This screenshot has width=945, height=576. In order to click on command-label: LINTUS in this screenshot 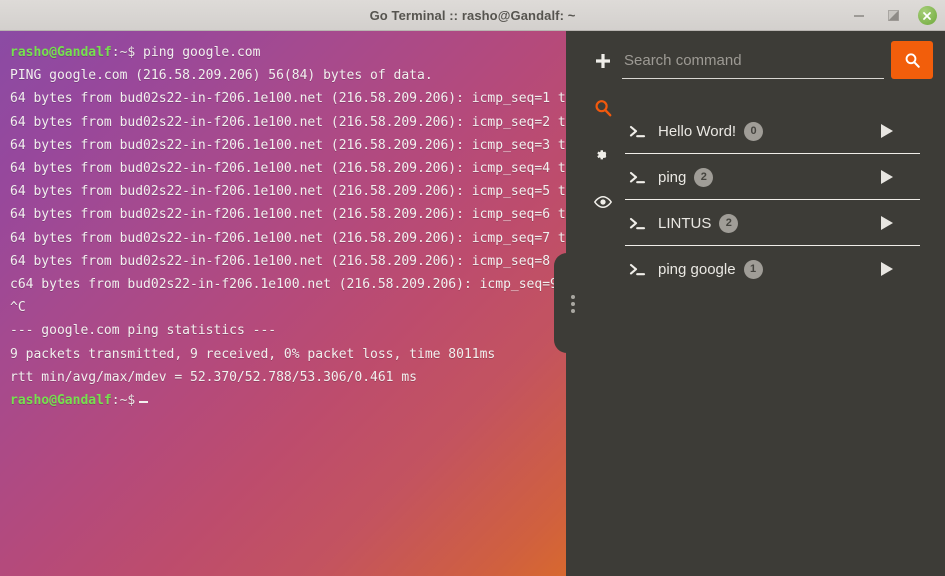, I will do `click(685, 223)`.